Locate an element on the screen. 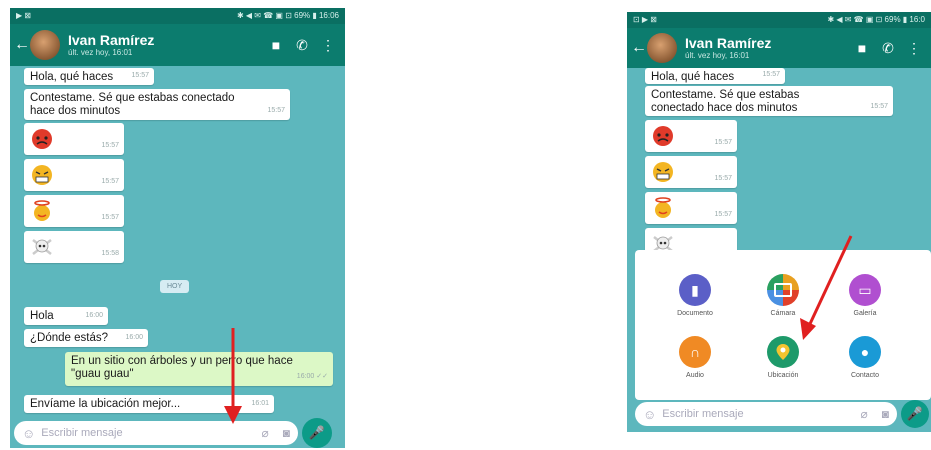  attach-document: ▮ Documento is located at coordinates (695, 295).